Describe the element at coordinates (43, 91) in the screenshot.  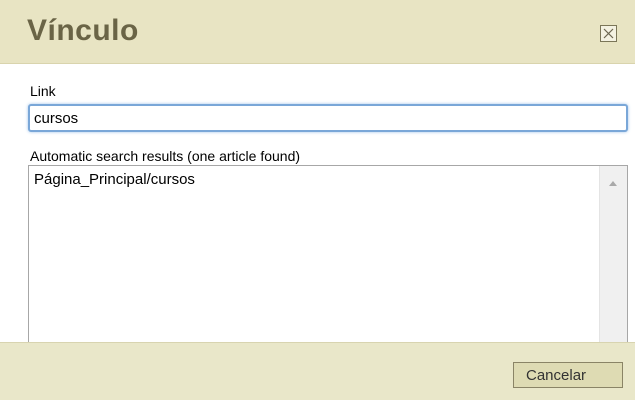
I see `link-label: Link` at that location.